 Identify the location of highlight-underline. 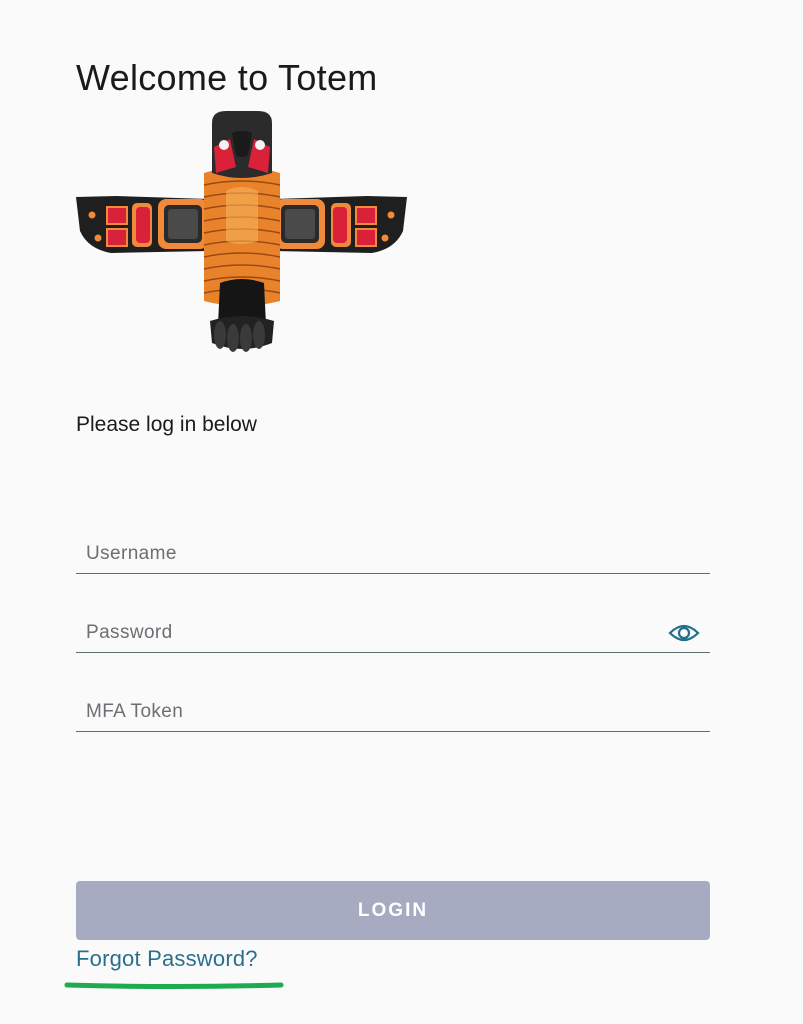
(174, 985).